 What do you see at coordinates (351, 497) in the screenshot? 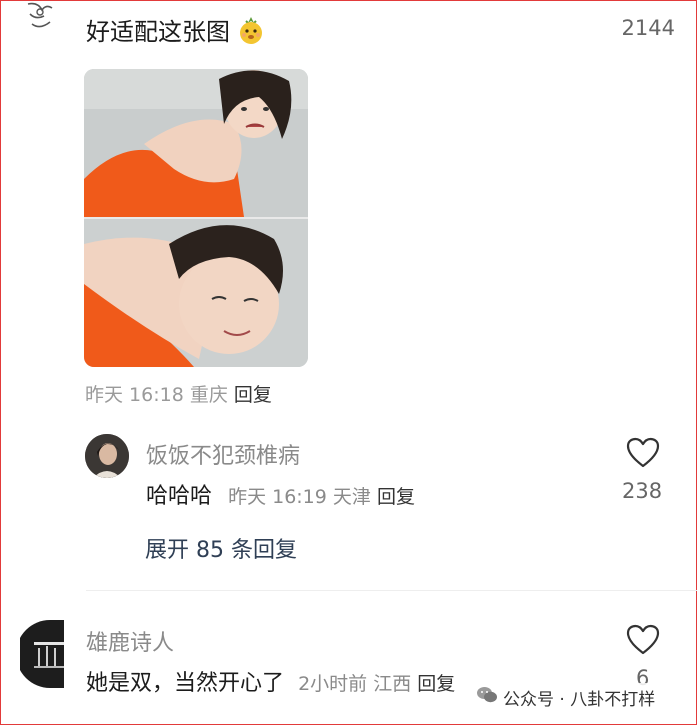
I see `reply-location: 天津` at bounding box center [351, 497].